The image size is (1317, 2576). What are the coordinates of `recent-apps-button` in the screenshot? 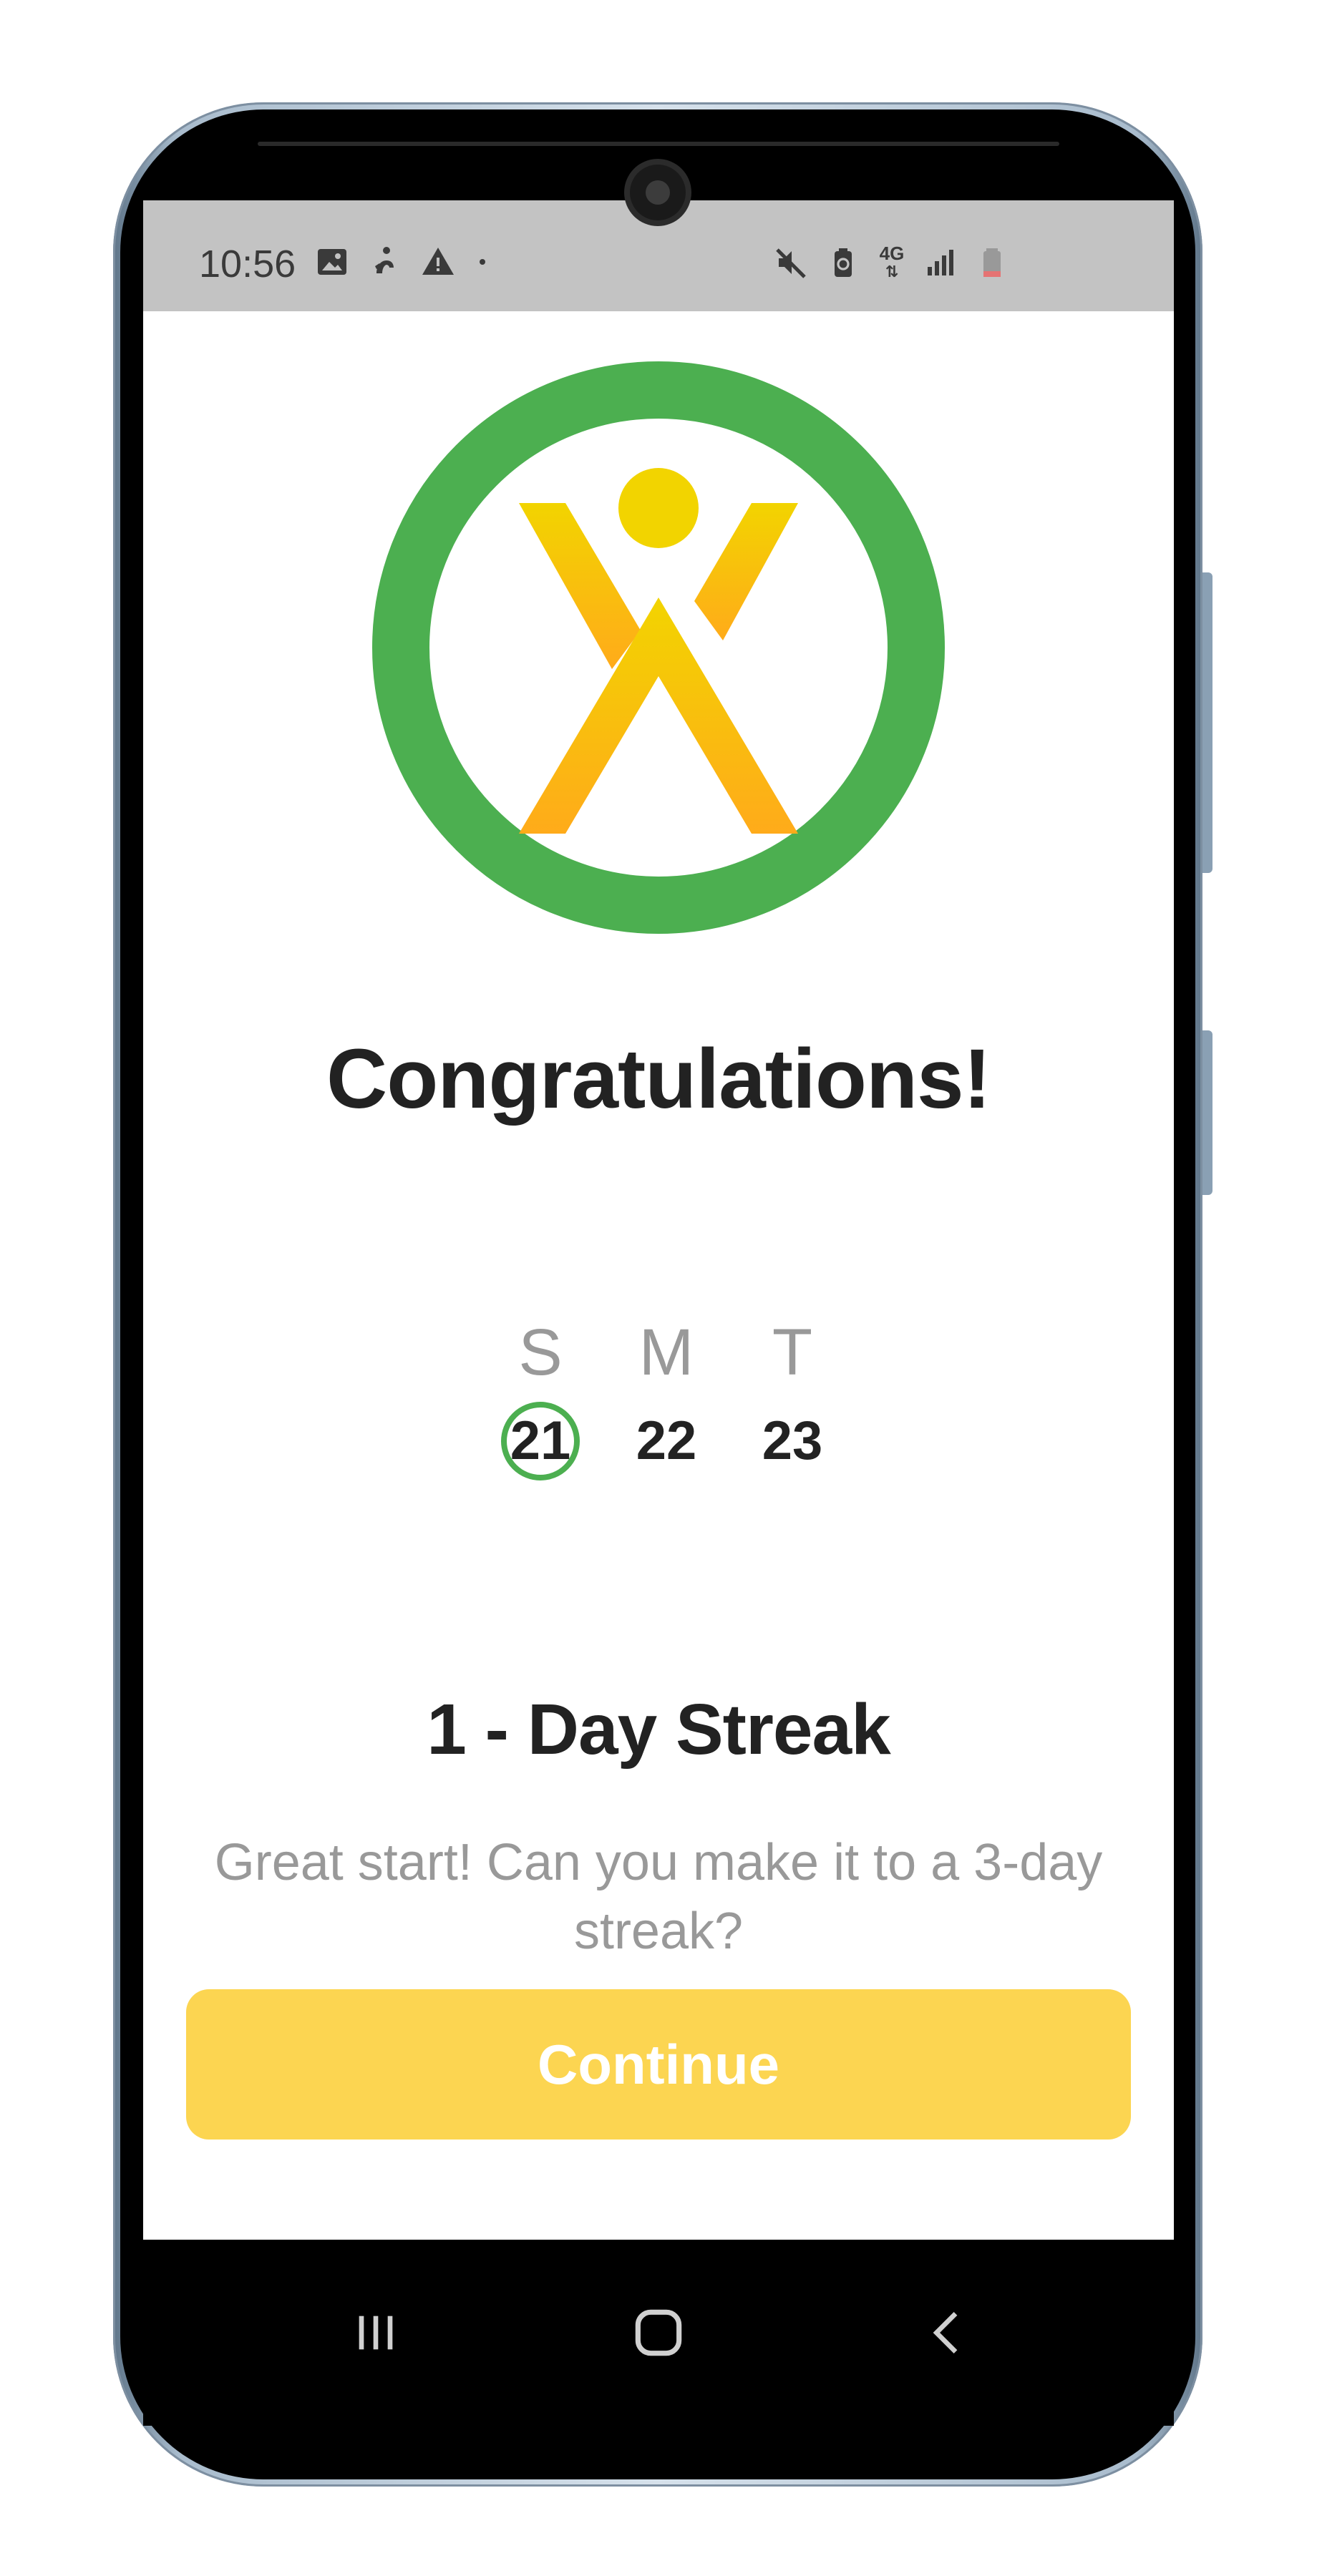 It's located at (375, 2332).